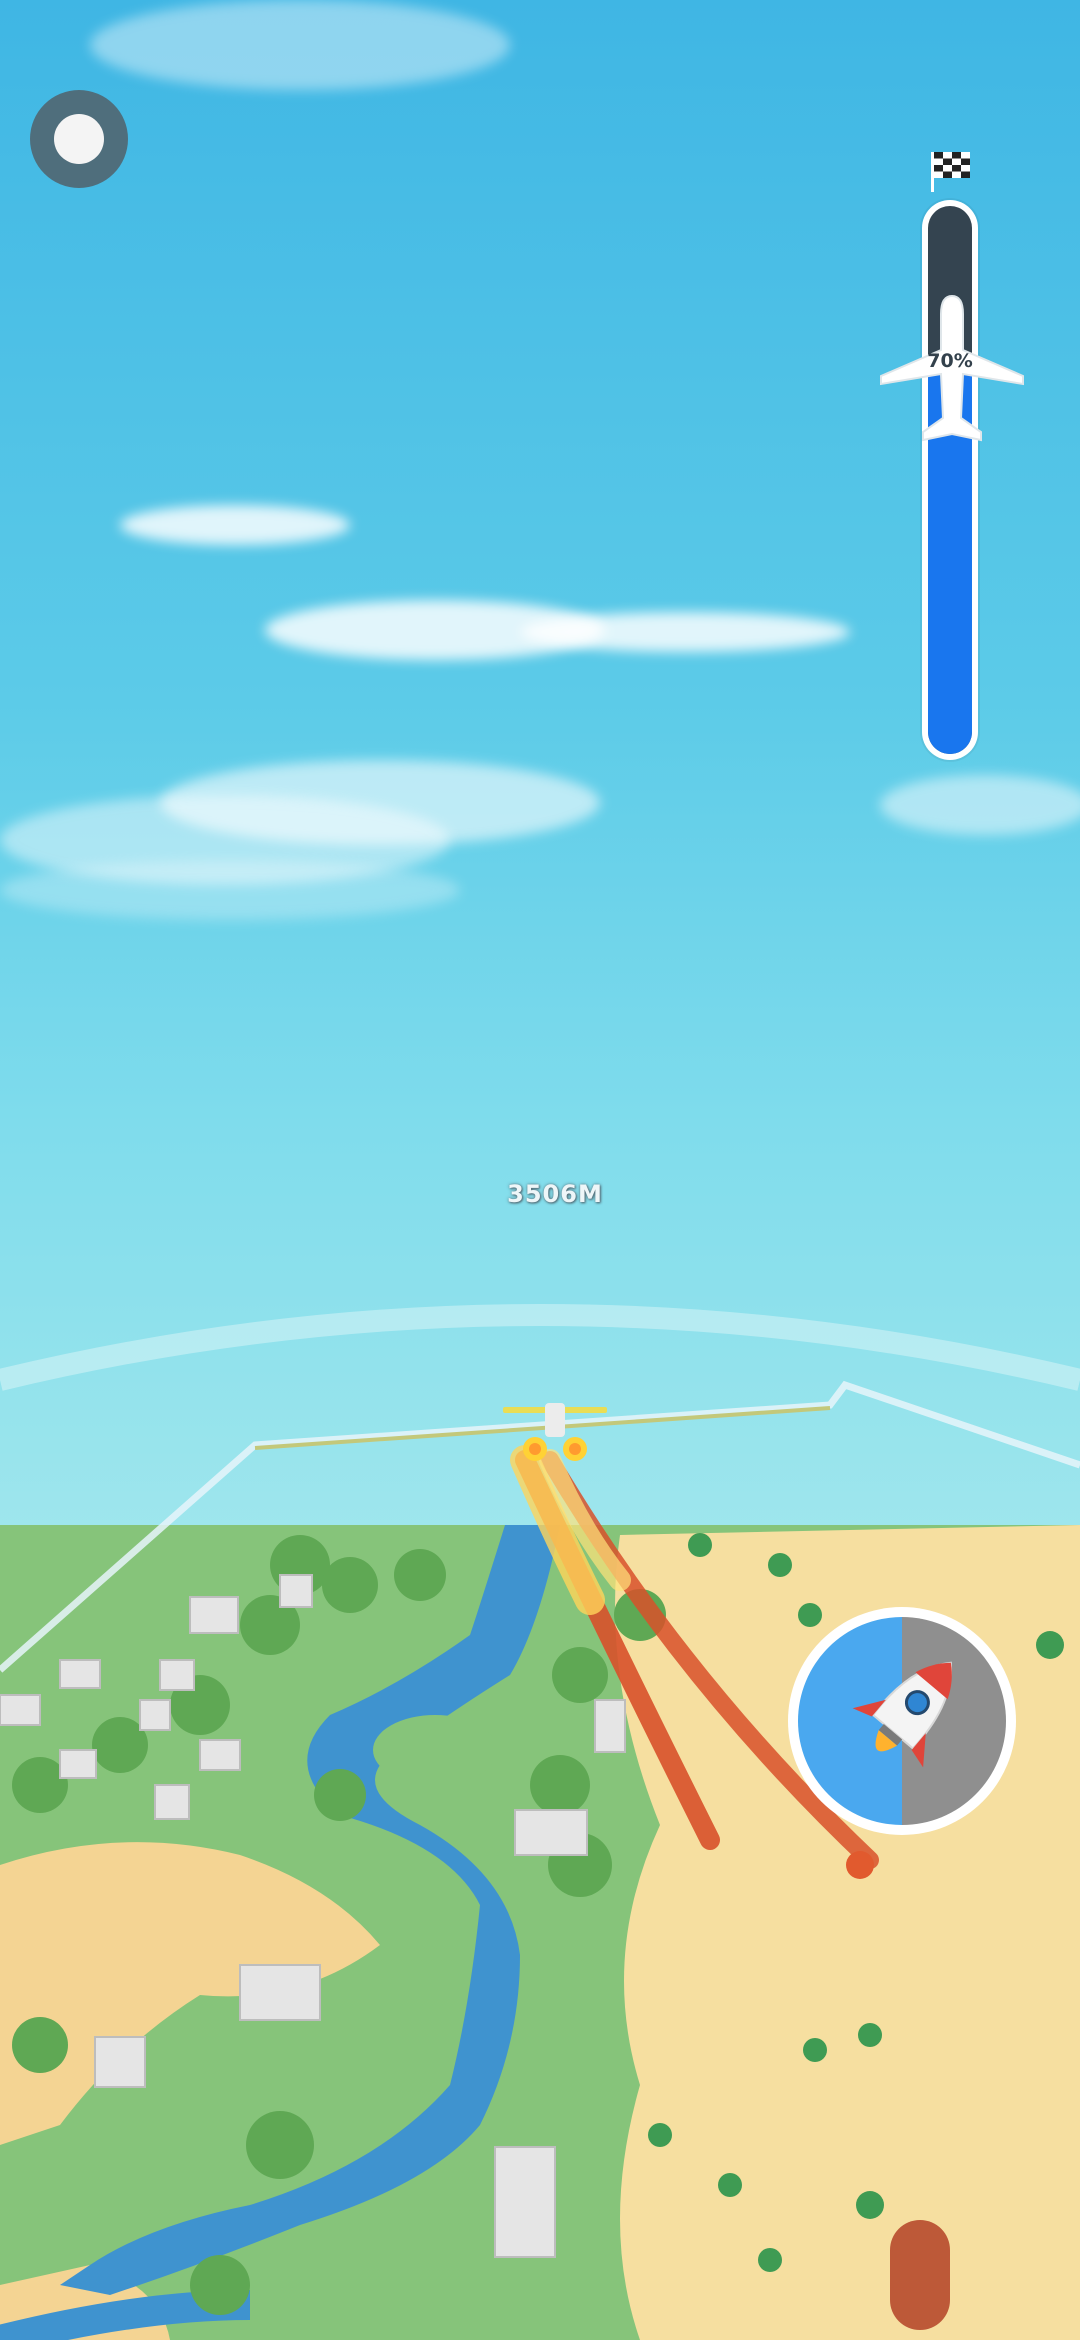 This screenshot has width=1080, height=2340. I want to click on pause-record-icon, so click(79, 139).